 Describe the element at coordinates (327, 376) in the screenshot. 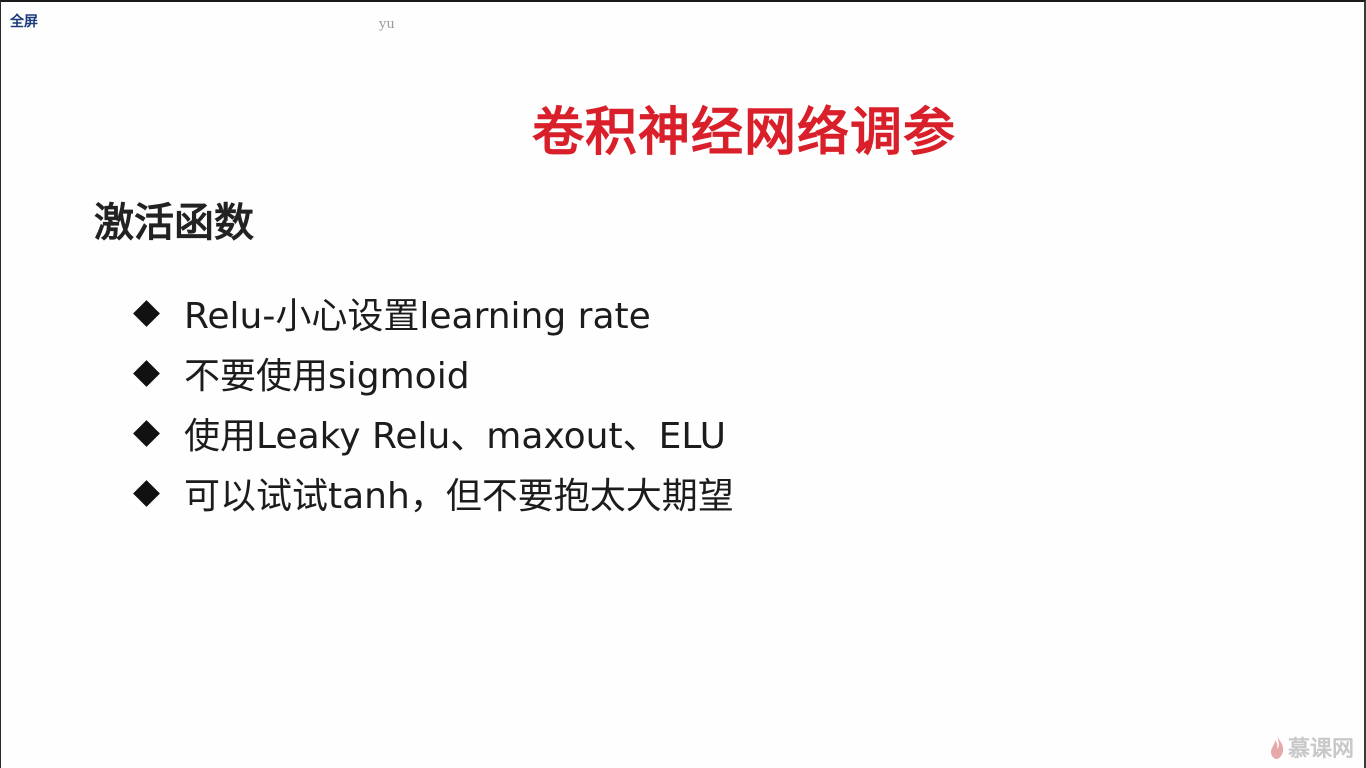

I see `bullet-text: 不要使用sigmoid` at that location.